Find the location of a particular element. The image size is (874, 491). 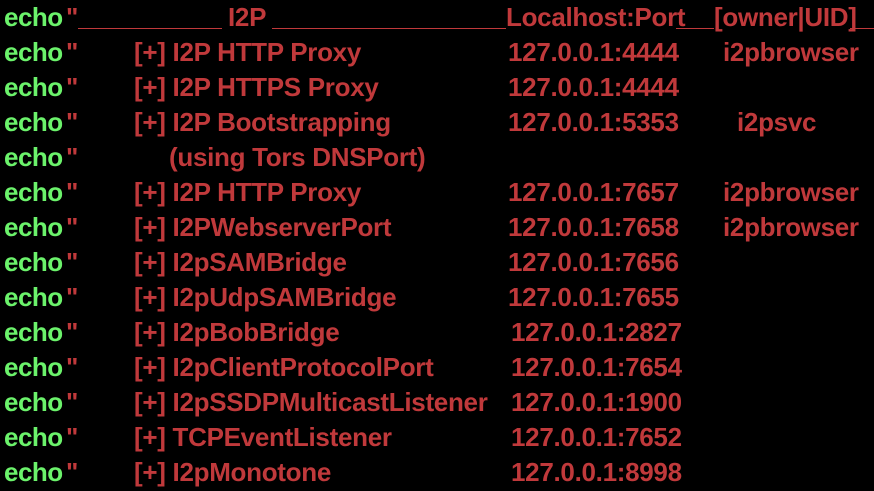

service-port: 127.0.0.1:7658 is located at coordinates (593, 227).